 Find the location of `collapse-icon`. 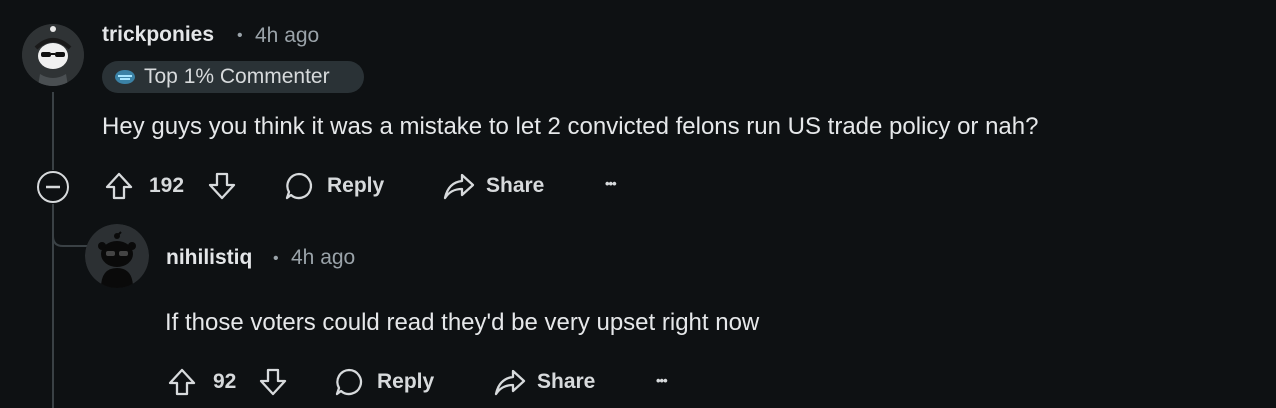

collapse-icon is located at coordinates (53, 187).